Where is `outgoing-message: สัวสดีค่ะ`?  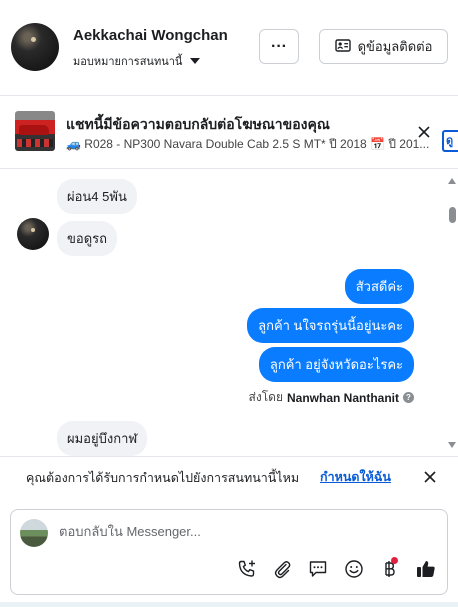
outgoing-message: สัวสดีค่ะ is located at coordinates (379, 286).